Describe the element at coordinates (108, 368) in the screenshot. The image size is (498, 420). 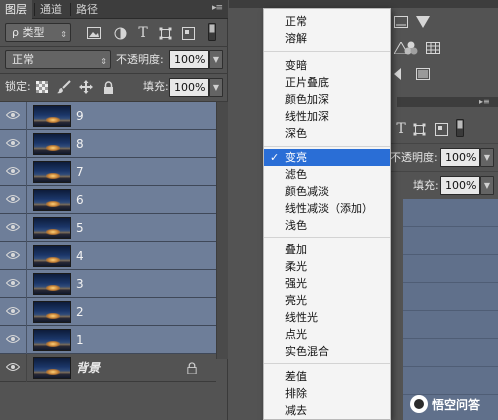
I see `background-layer-row: 背景` at that location.